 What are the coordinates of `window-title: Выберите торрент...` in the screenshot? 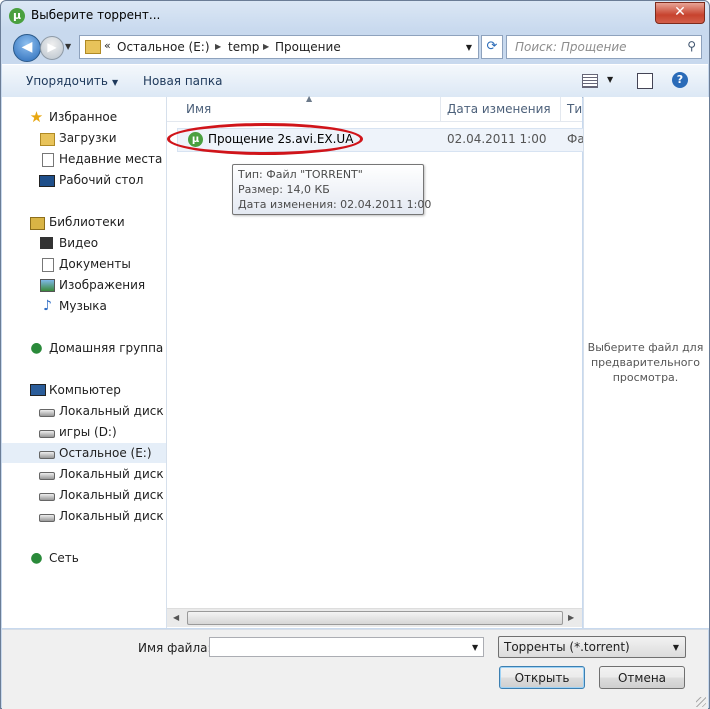 It's located at (96, 15).